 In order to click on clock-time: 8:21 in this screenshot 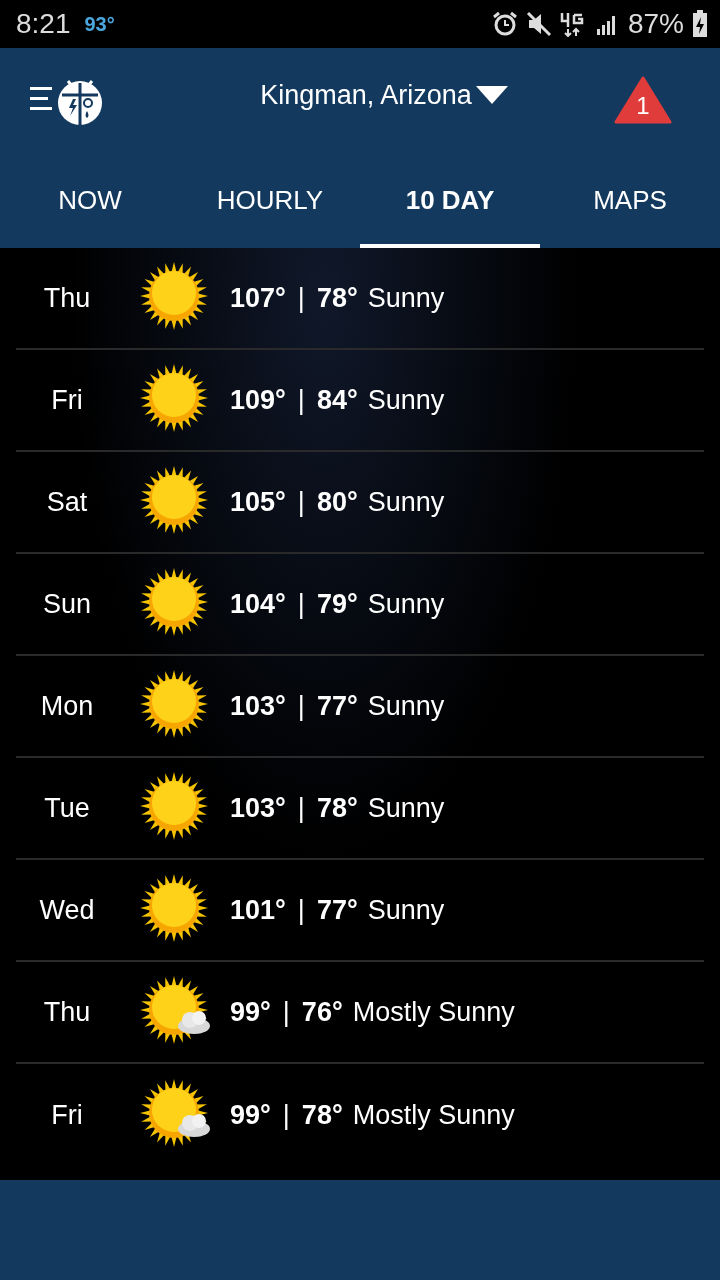, I will do `click(43, 24)`.